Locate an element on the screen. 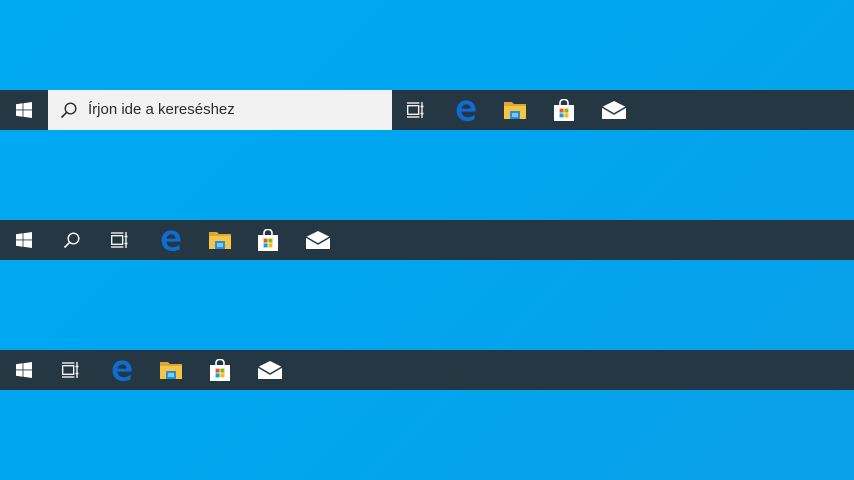  taskbar-with-search-box: Írjon ide a kereséshez is located at coordinates (427, 110).